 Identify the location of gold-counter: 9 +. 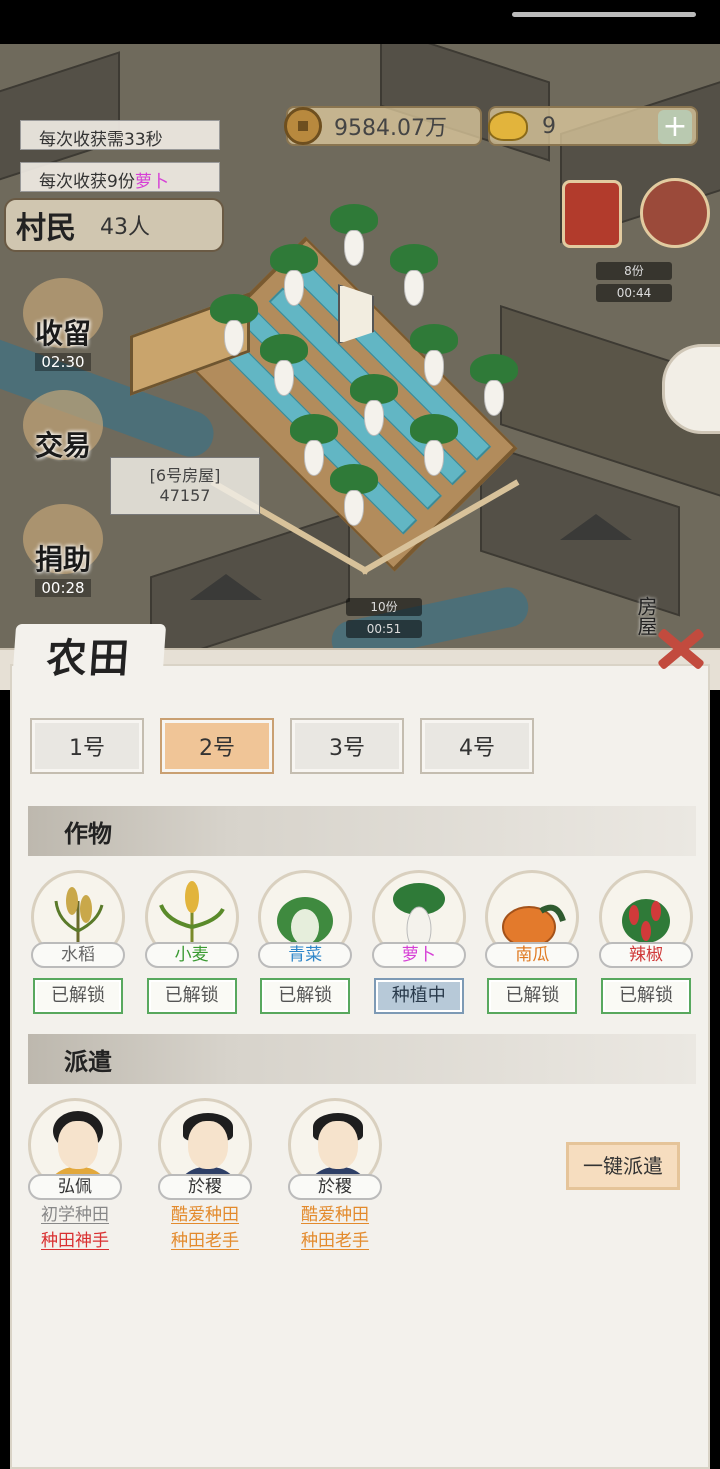
(593, 126).